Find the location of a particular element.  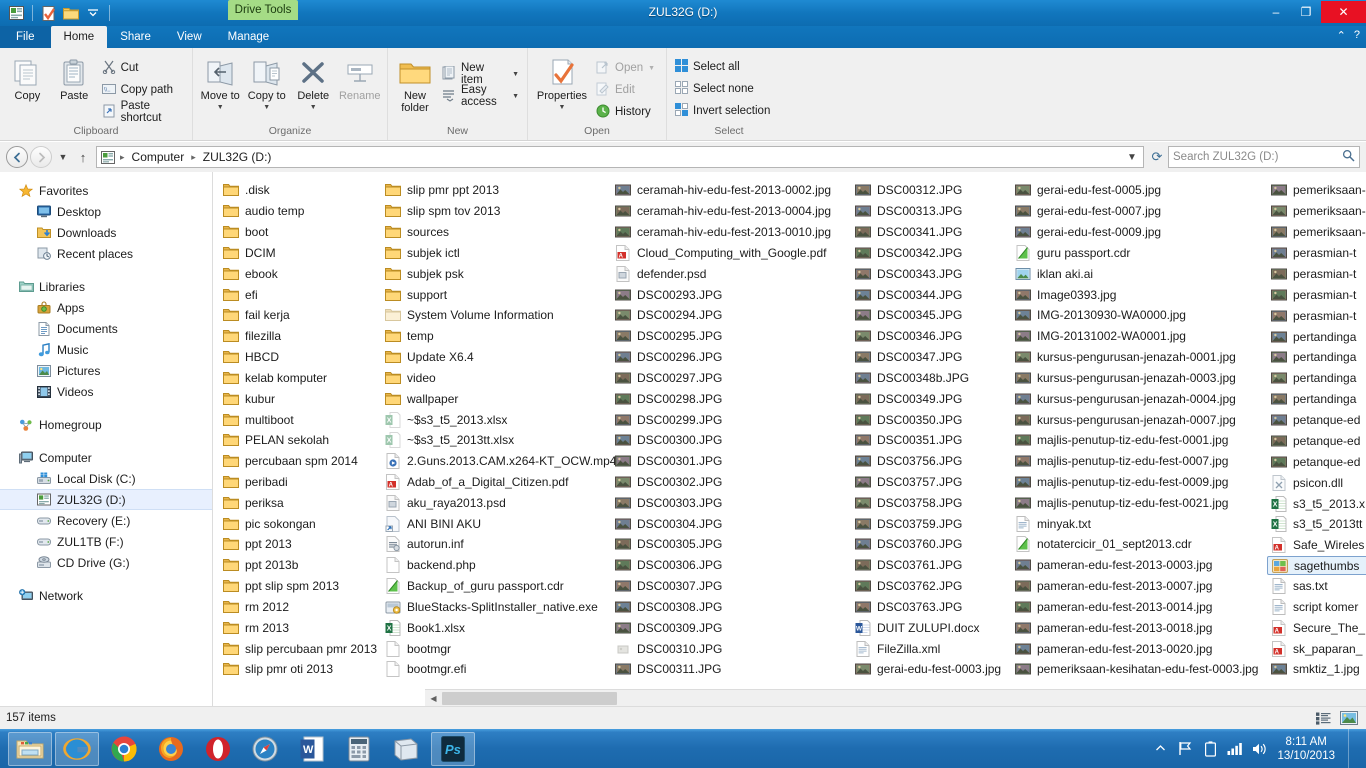

file-list-item: Xs3_t5_2013tt is located at coordinates (1316, 524).